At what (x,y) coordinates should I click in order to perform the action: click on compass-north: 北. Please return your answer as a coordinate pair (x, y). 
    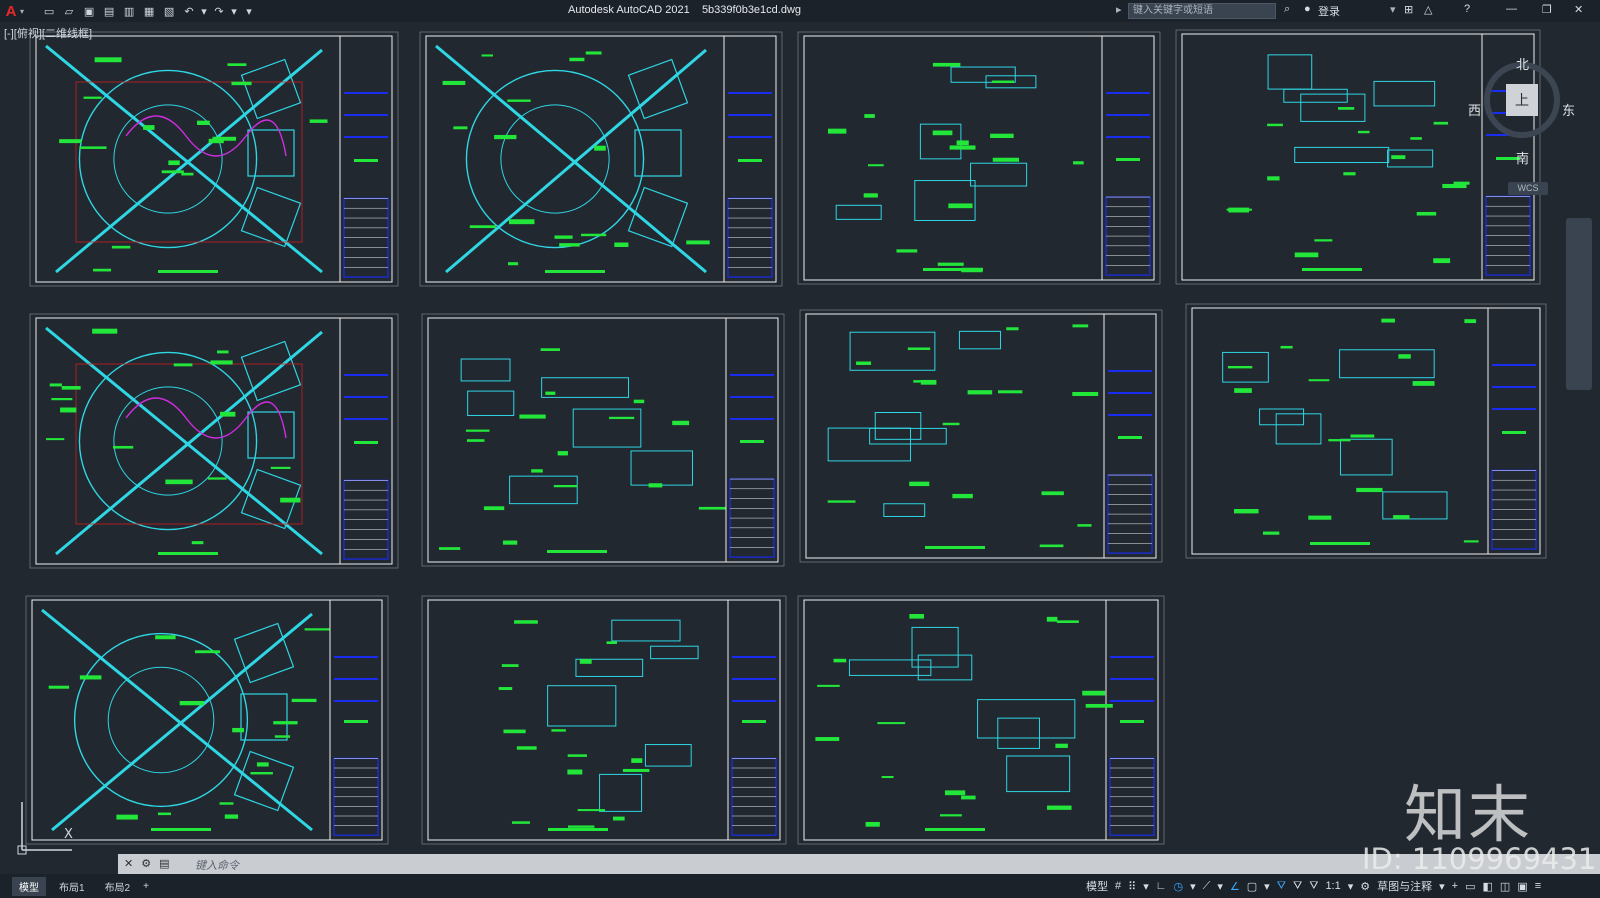
    Looking at the image, I should click on (1522, 63).